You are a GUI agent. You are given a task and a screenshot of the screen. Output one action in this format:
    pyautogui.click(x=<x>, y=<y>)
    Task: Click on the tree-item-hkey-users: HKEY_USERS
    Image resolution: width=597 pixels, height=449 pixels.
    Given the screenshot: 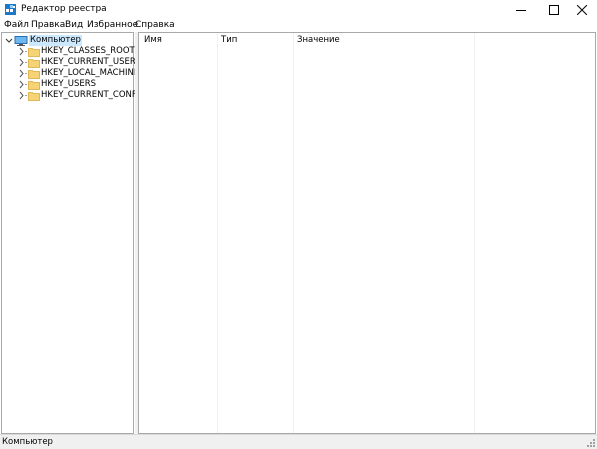 What is the action you would take?
    pyautogui.click(x=67, y=84)
    